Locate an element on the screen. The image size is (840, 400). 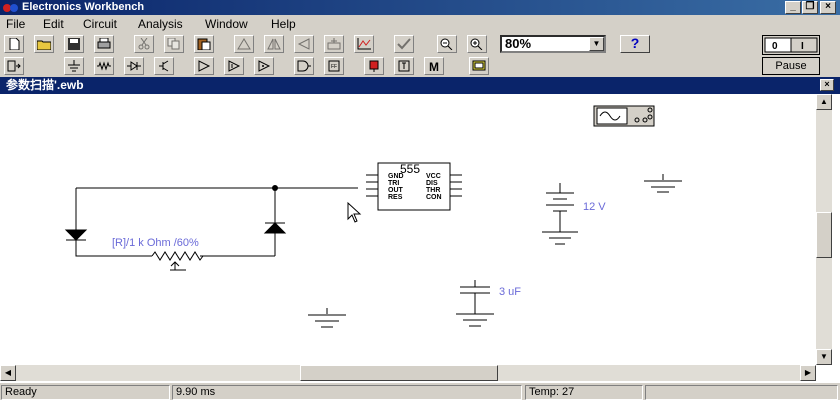
subcircuit-icon is located at coordinates (334, 44).